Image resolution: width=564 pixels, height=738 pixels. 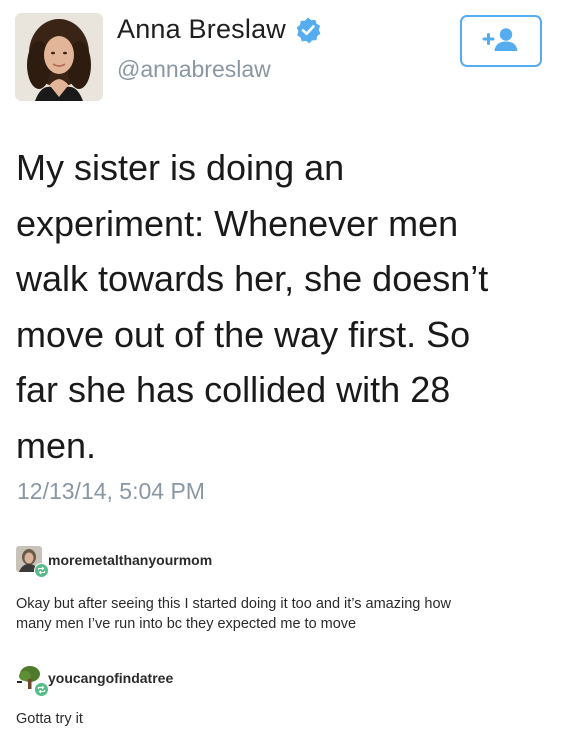 I want to click on add-user-icon, so click(x=501, y=41).